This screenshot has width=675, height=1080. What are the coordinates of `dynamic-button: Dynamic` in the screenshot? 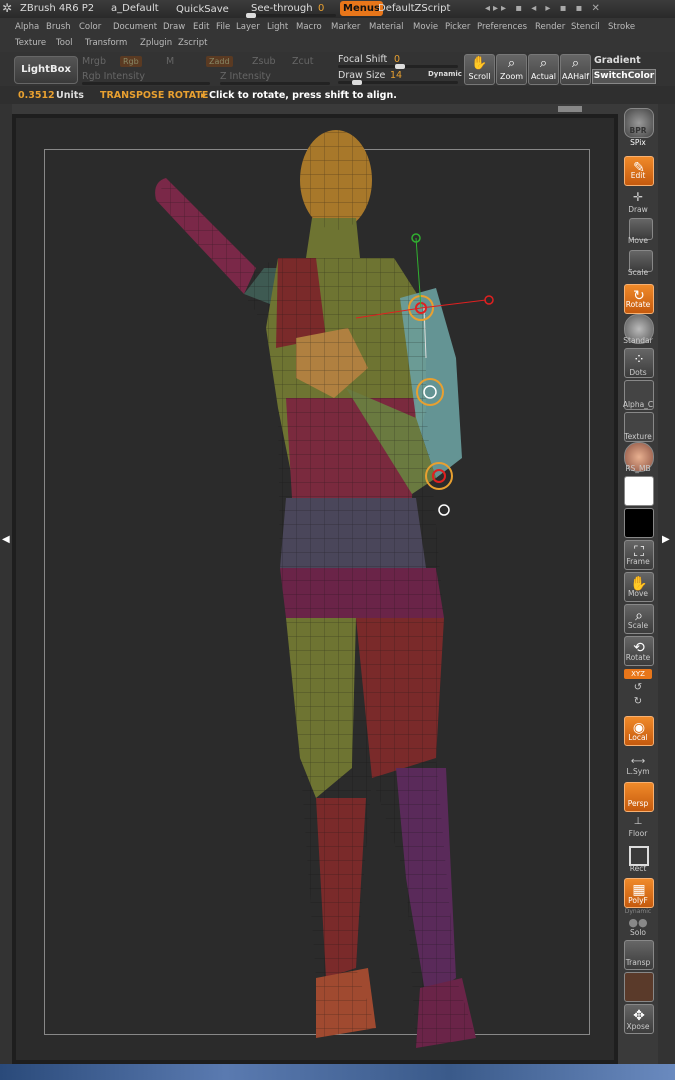 It's located at (445, 74).